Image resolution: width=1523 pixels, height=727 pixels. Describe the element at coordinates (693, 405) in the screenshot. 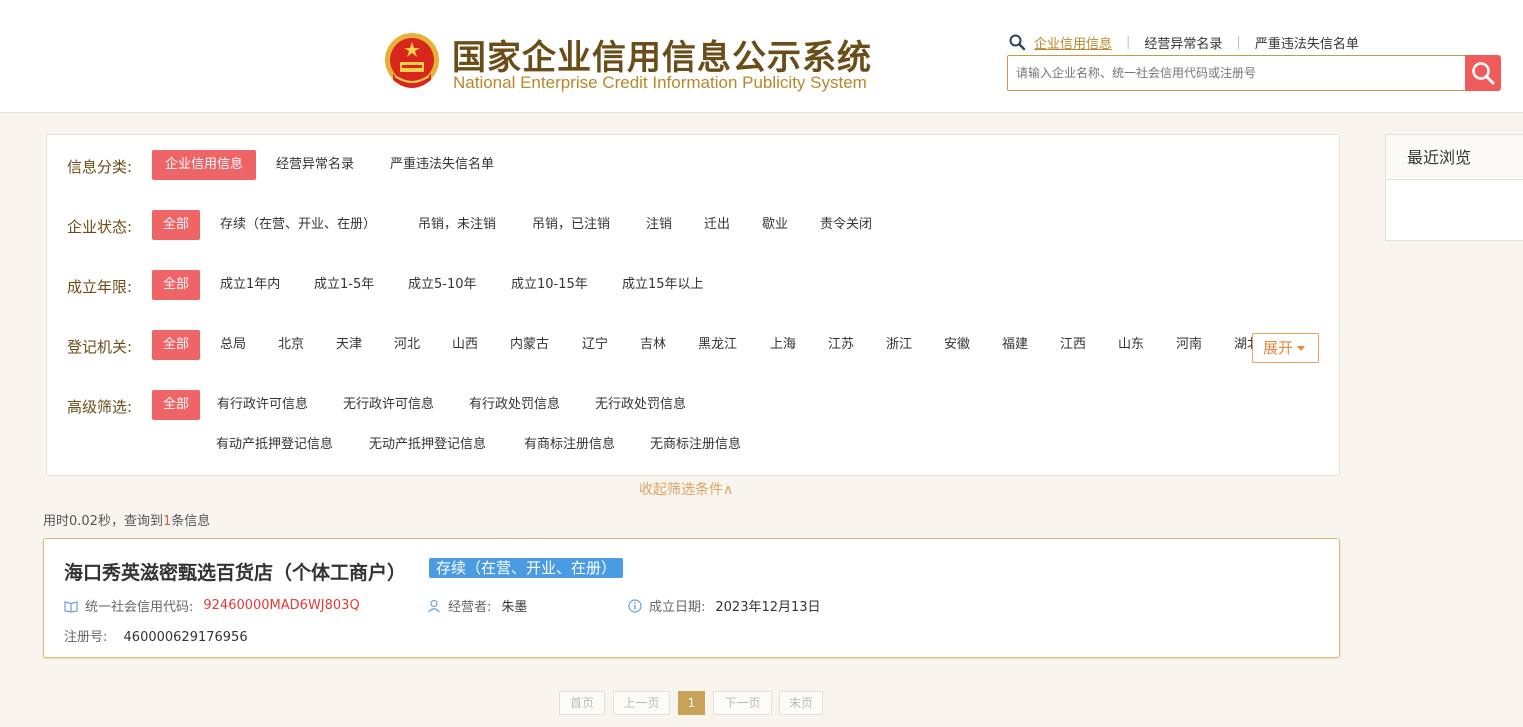

I see `filter-row-advanced: 高级筛选: 全部 有行政许可信息 无行政许可信息 有行政处罚信息 无行政处罚信息` at that location.